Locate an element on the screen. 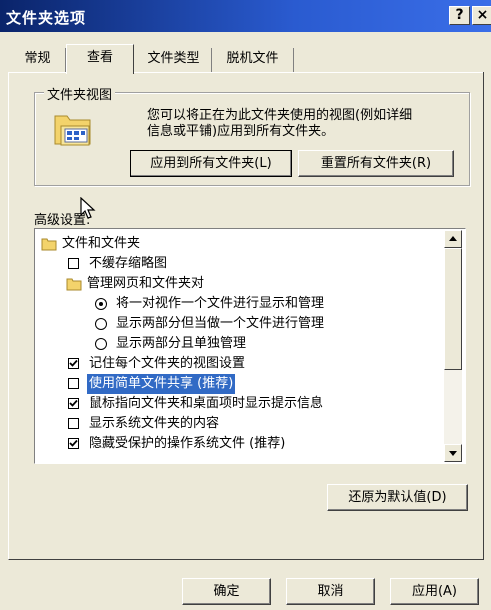  radio-selected is located at coordinates (101, 304).